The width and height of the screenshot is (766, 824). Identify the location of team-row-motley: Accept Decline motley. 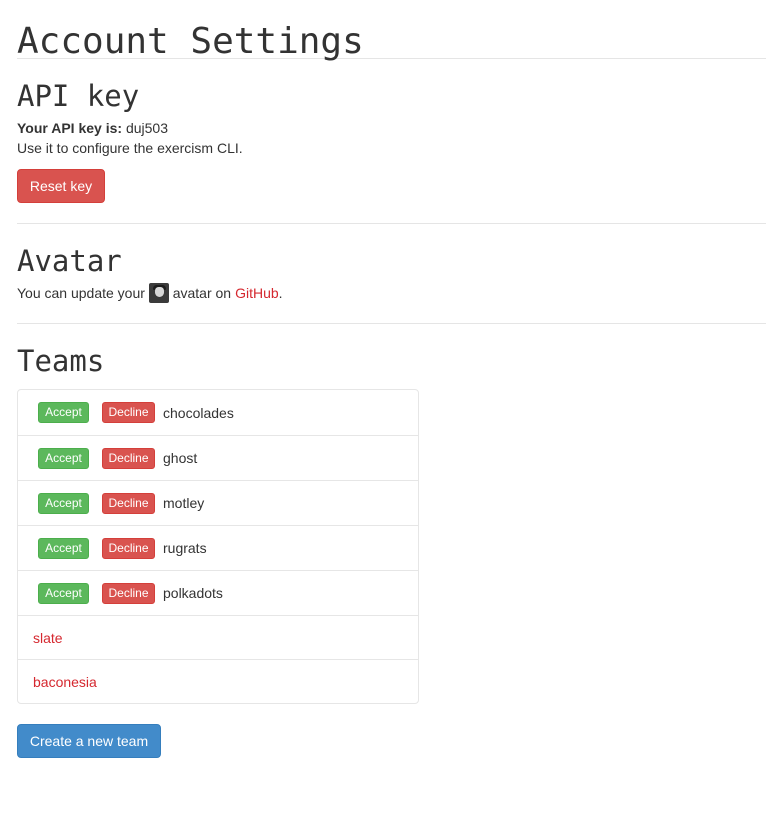
(218, 502).